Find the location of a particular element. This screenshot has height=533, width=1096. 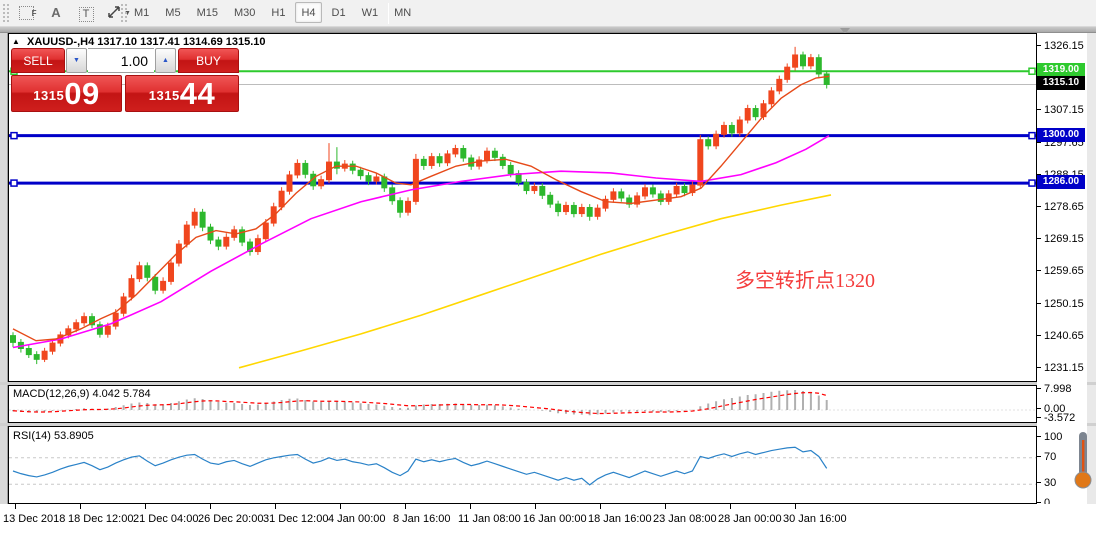

letter-a-icon: A is located at coordinates (56, 12).